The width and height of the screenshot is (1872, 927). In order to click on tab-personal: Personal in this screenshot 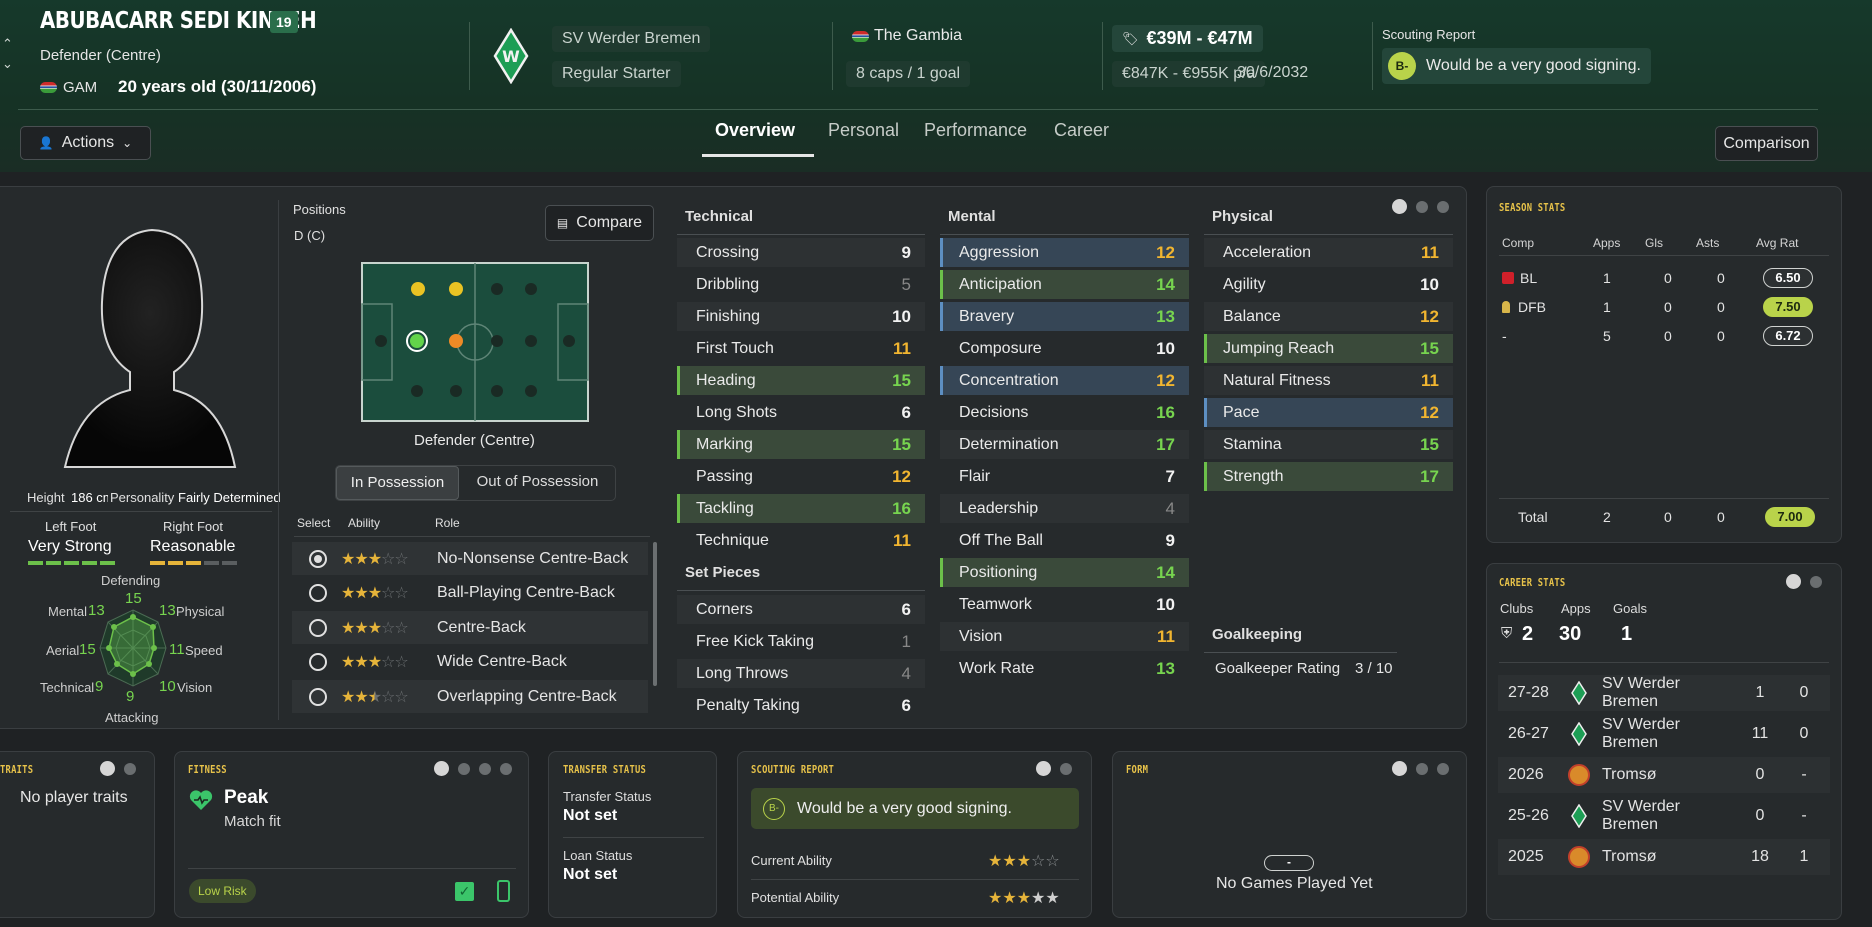, I will do `click(863, 130)`.